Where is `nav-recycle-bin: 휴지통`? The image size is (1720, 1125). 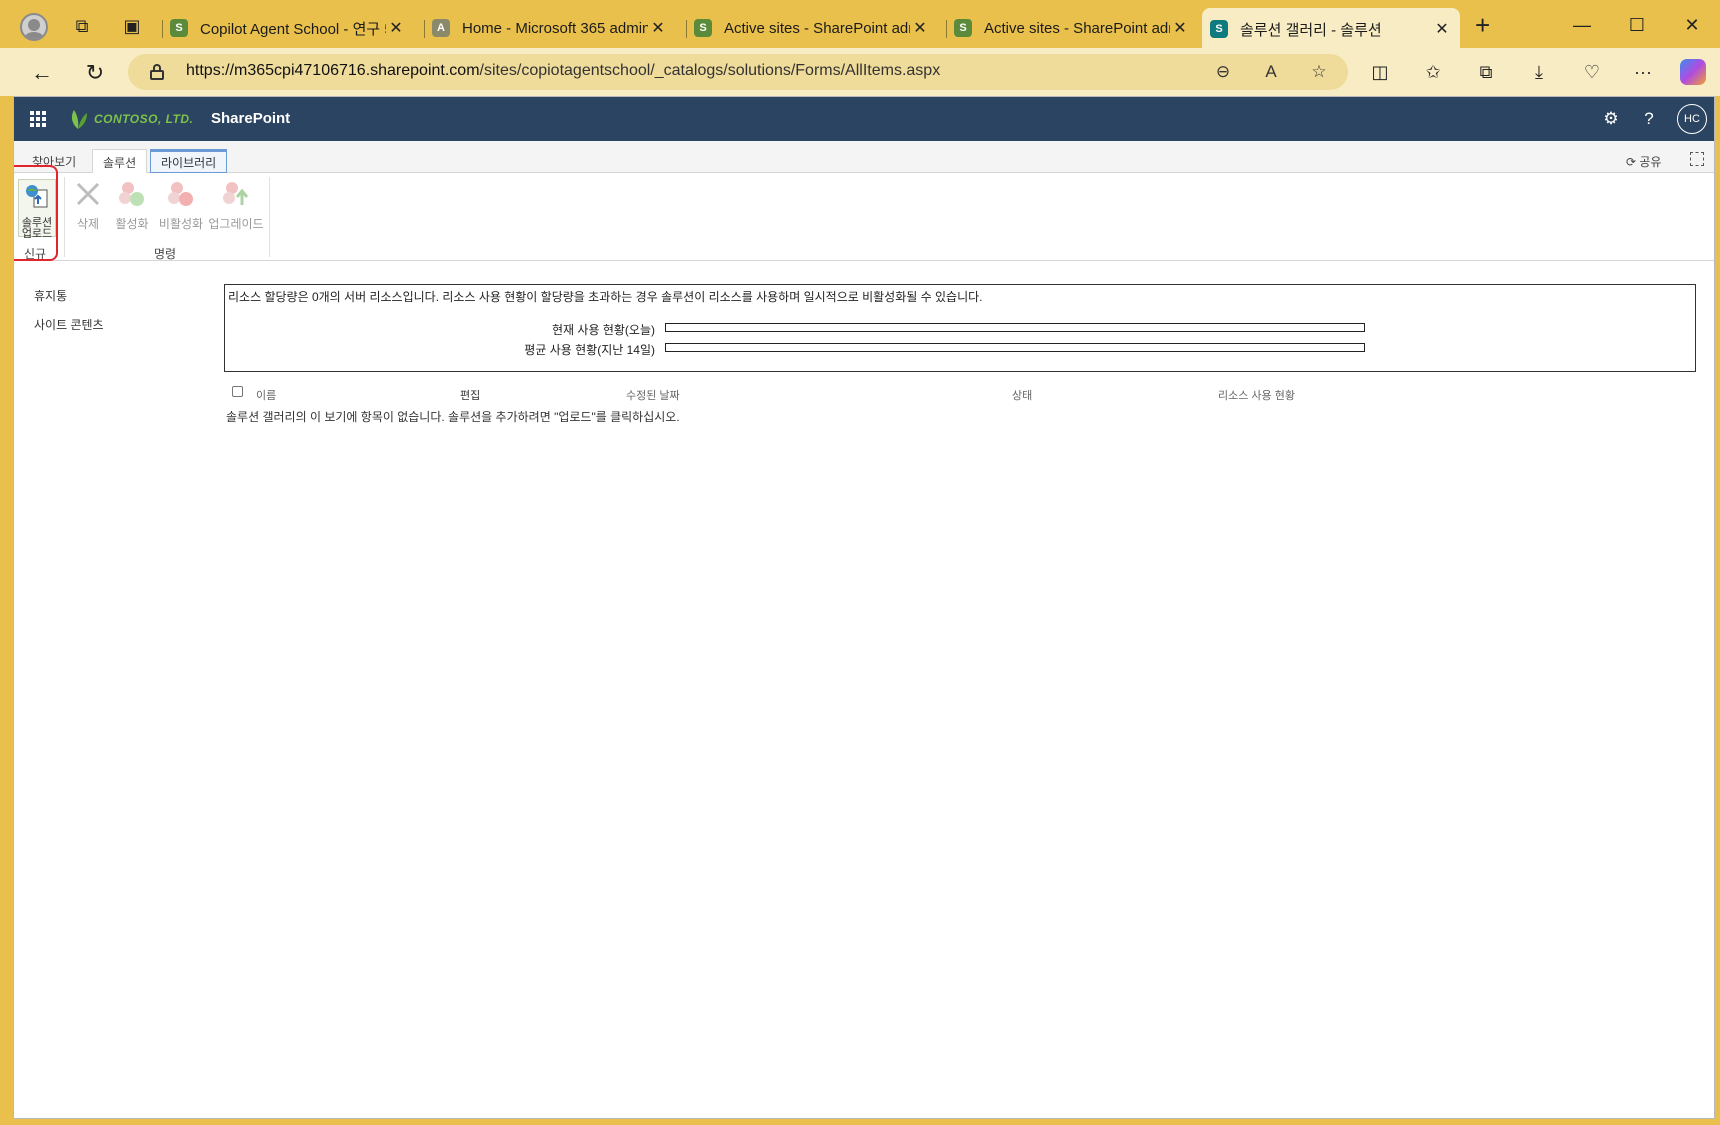
nav-recycle-bin: 휴지통 is located at coordinates (69, 295).